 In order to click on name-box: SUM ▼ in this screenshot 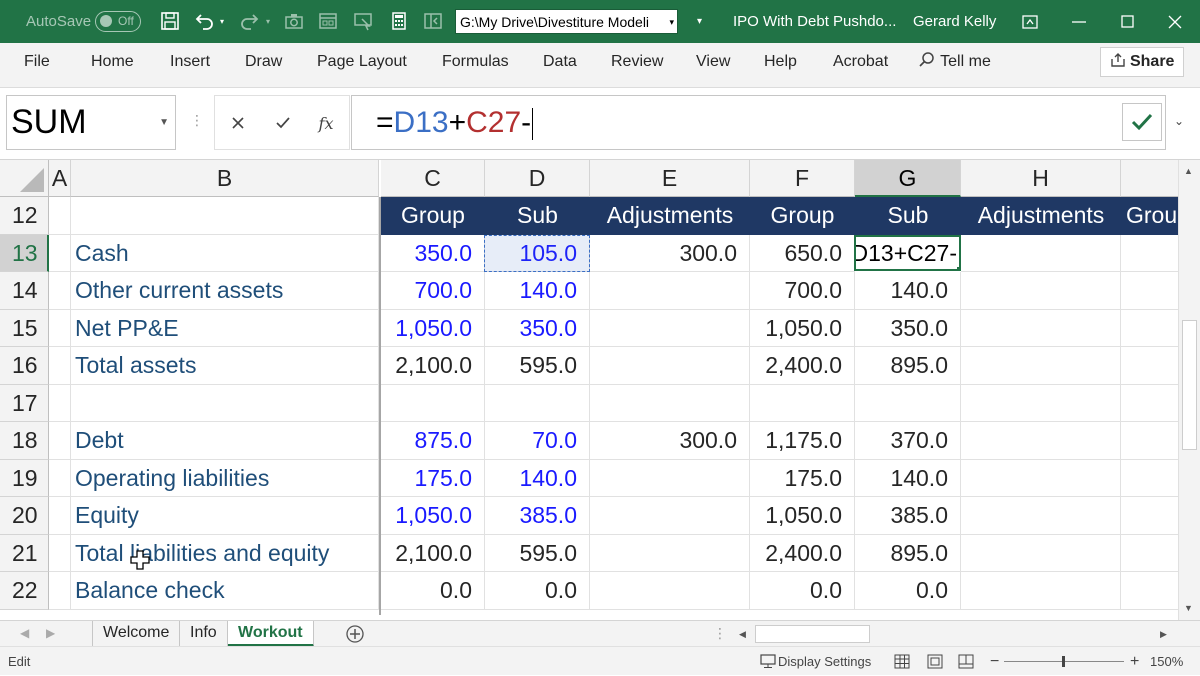, I will do `click(91, 122)`.